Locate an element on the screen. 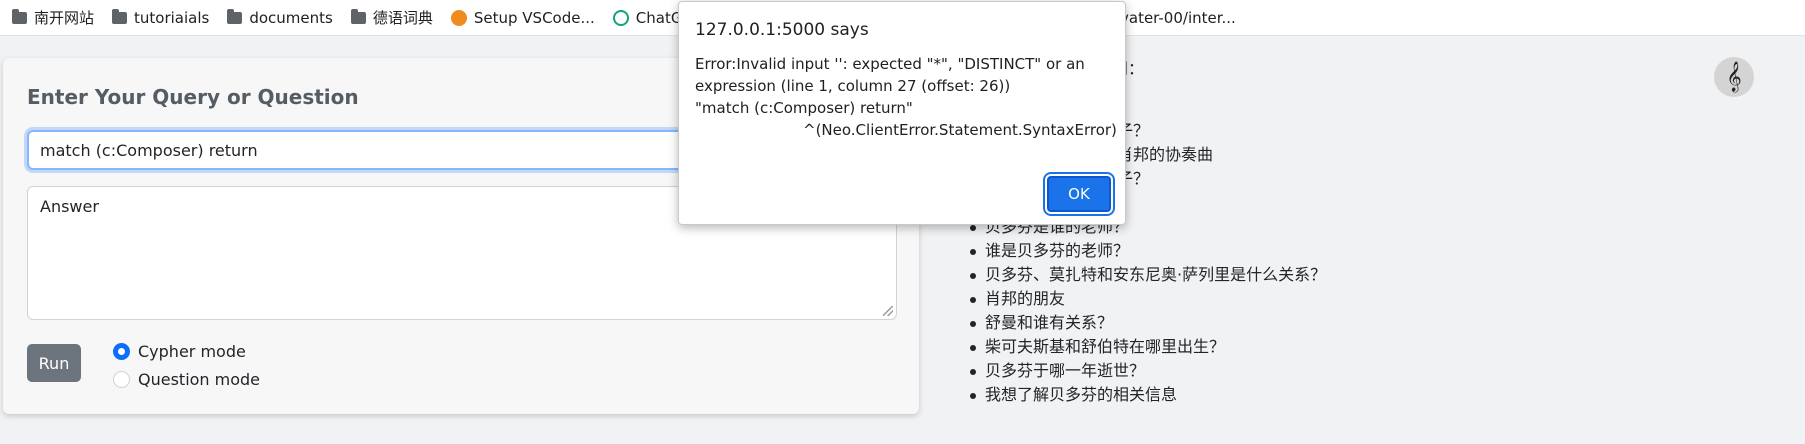  ok-button: OK is located at coordinates (1079, 194).